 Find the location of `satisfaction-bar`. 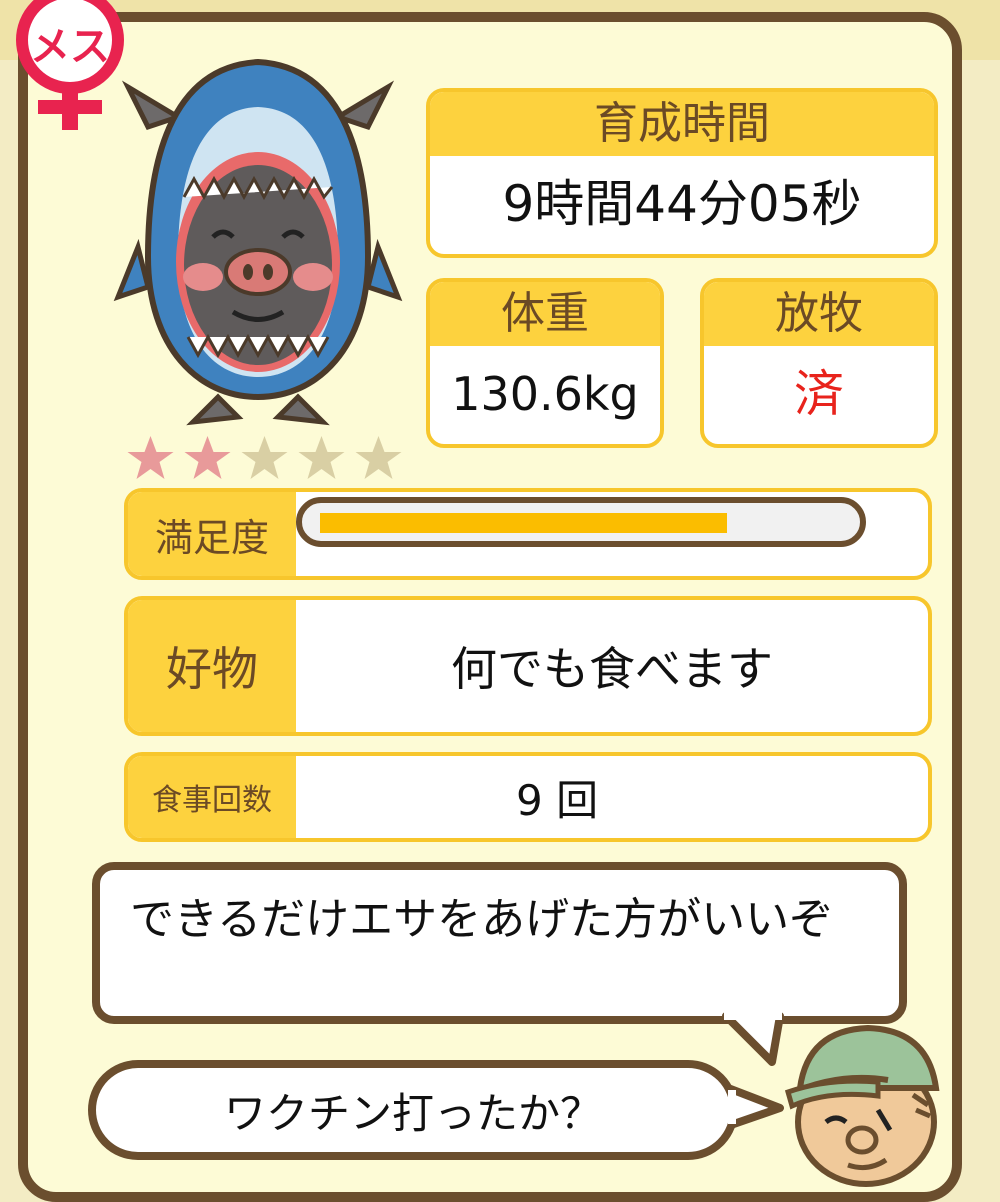

satisfaction-bar is located at coordinates (581, 522).